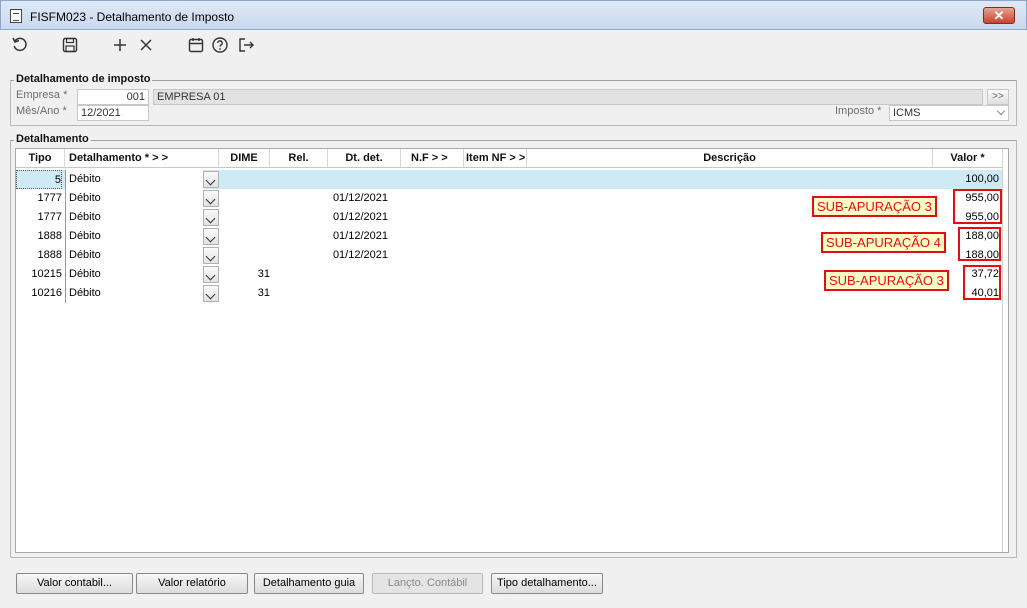  Describe the element at coordinates (949, 113) in the screenshot. I see `imposto-select: ICMS` at that location.